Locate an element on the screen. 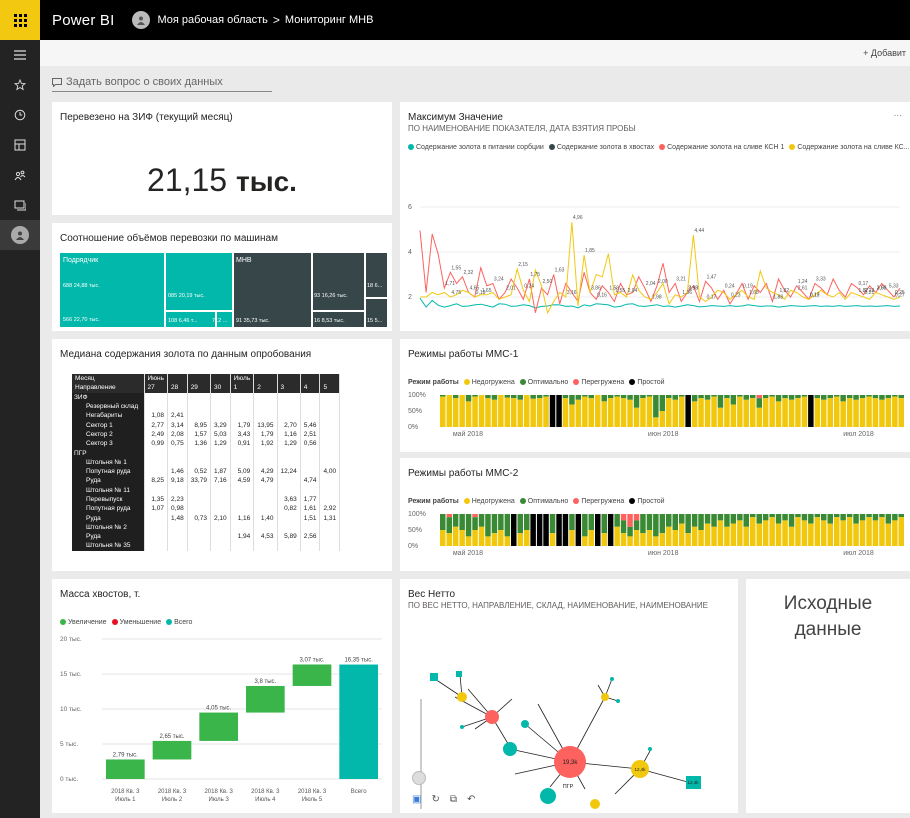 The image size is (910, 818). qa-placeholder: Задать вопрос о своих данных is located at coordinates (144, 82).